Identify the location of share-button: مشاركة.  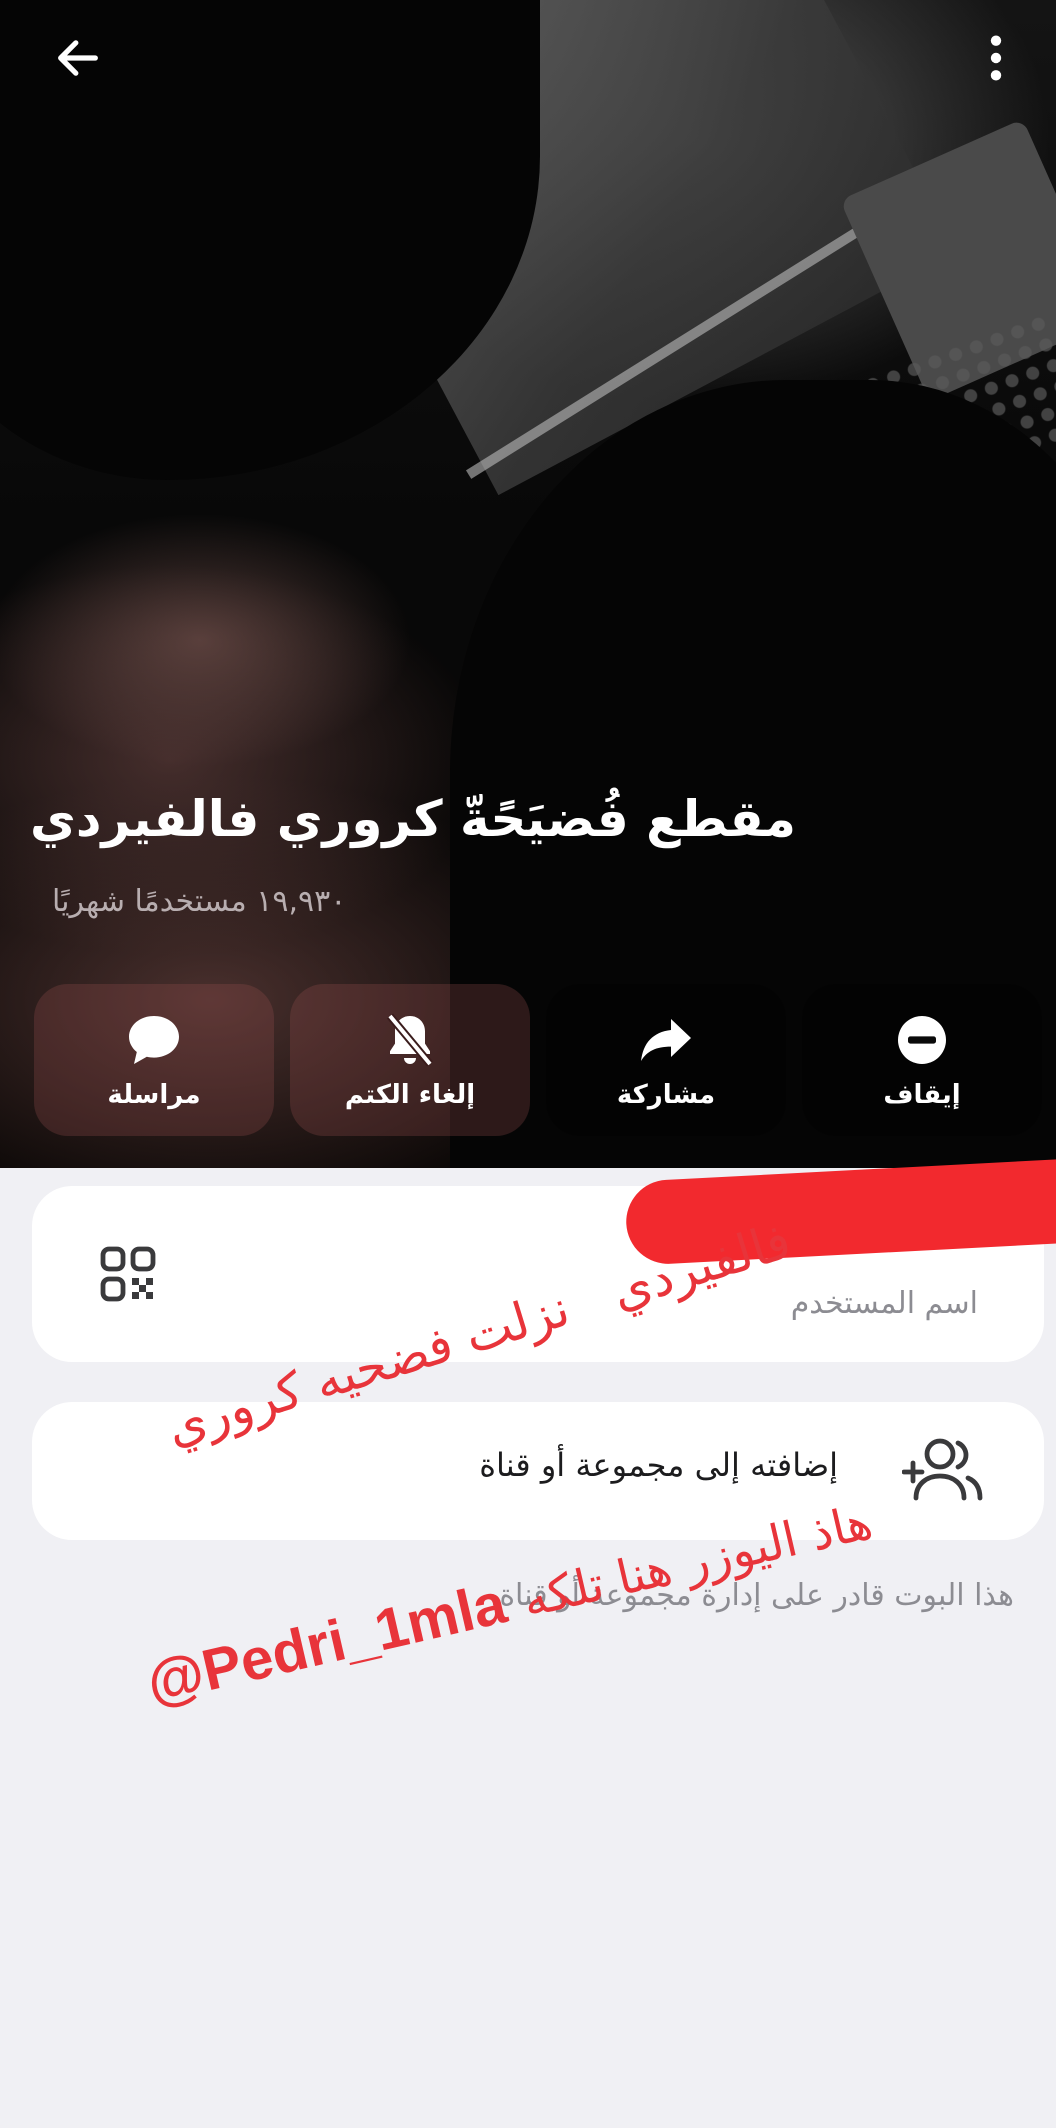
(666, 1060).